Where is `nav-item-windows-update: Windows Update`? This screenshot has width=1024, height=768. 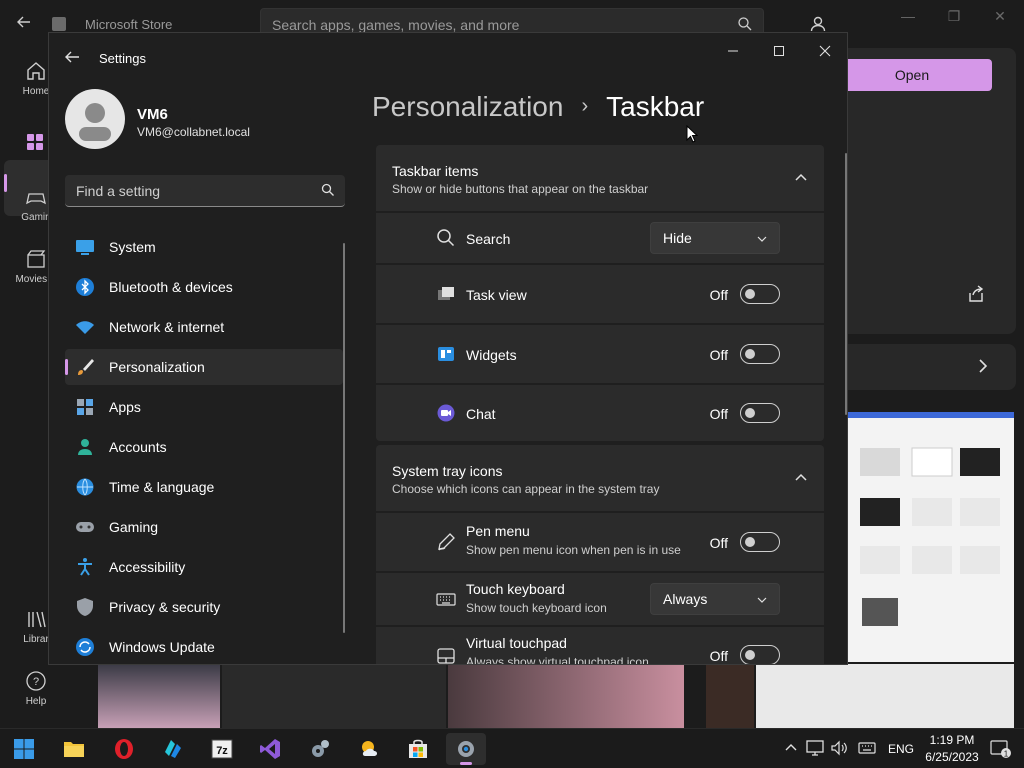
nav-item-windows-update: Windows Update is located at coordinates (204, 646).